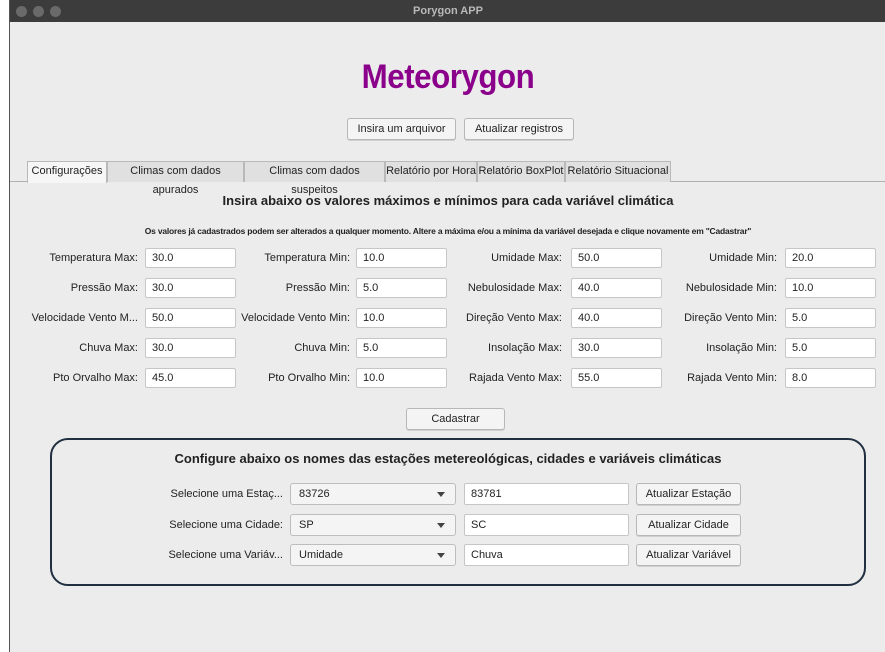  What do you see at coordinates (55, 11) in the screenshot?
I see `maximize-window-button` at bounding box center [55, 11].